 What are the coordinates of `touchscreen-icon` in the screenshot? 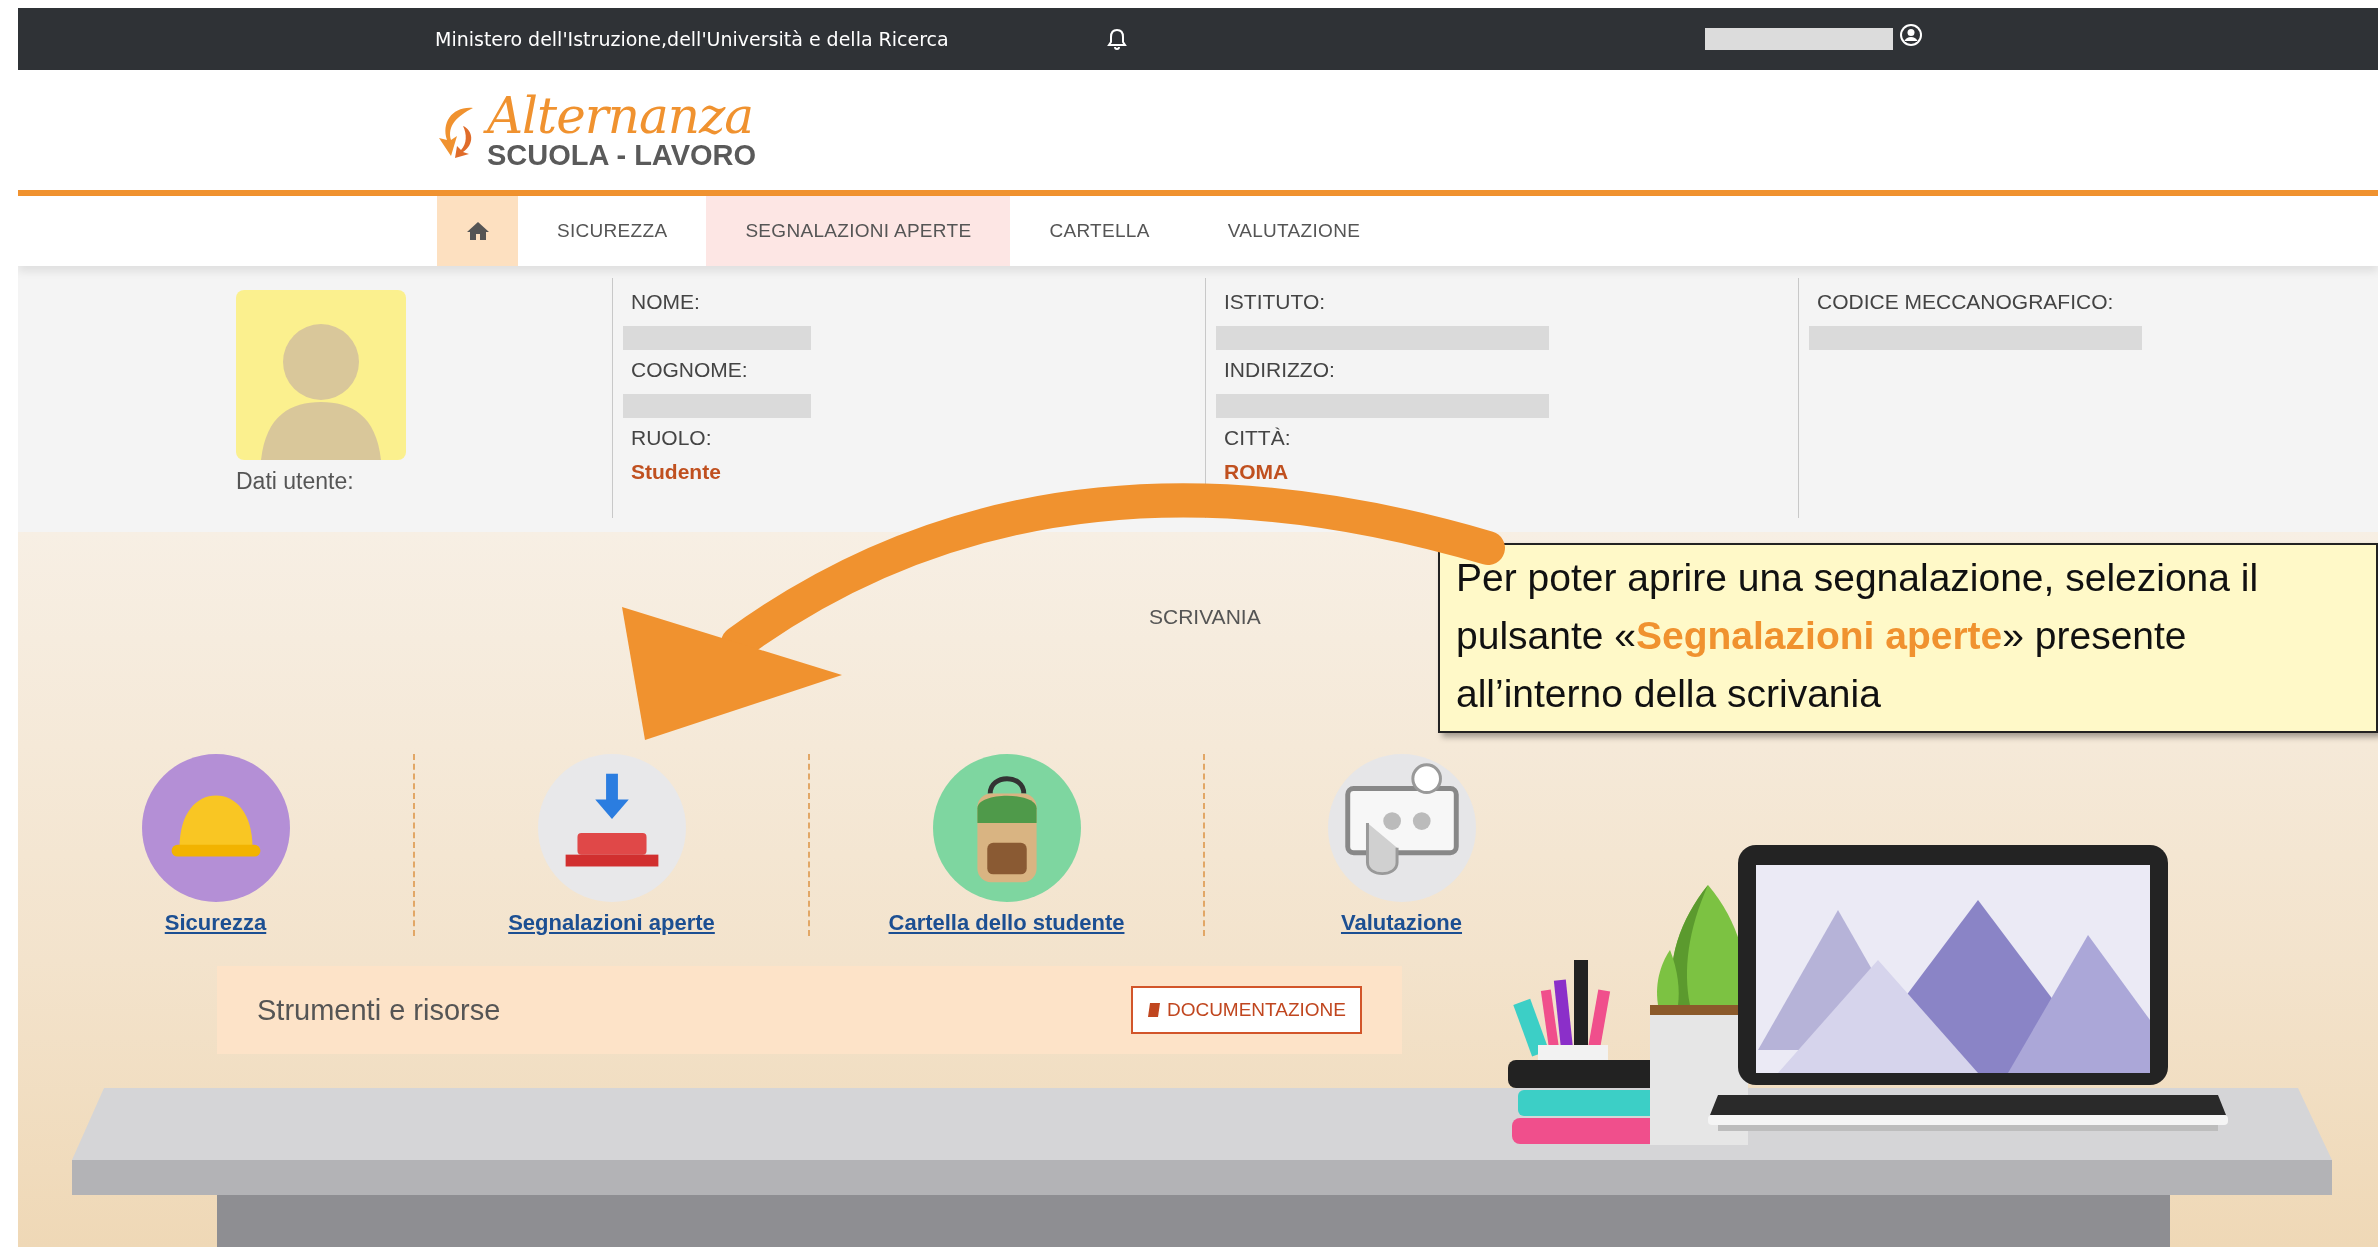 It's located at (1401, 828).